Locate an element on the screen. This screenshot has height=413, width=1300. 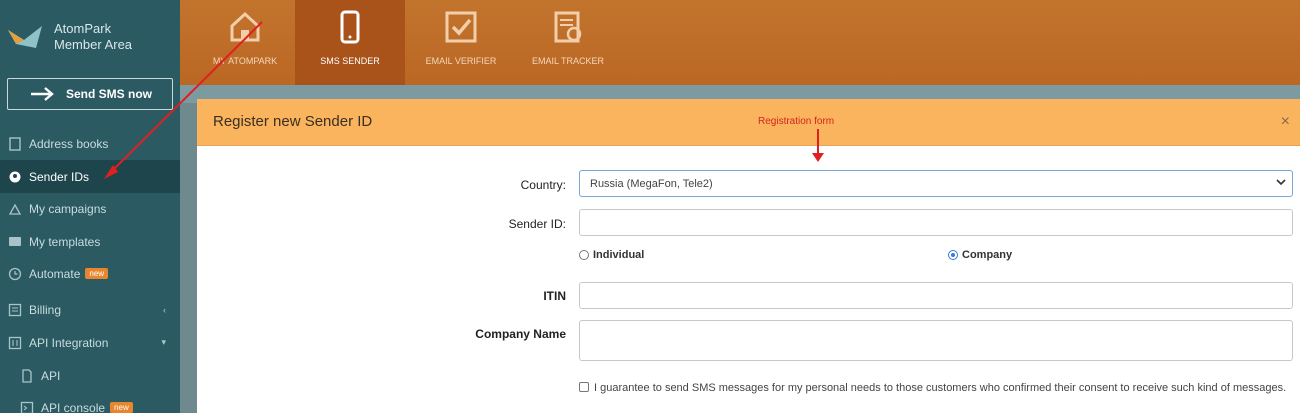
country-value: Russia (MegaFon, Tele2) is located at coordinates (651, 184).